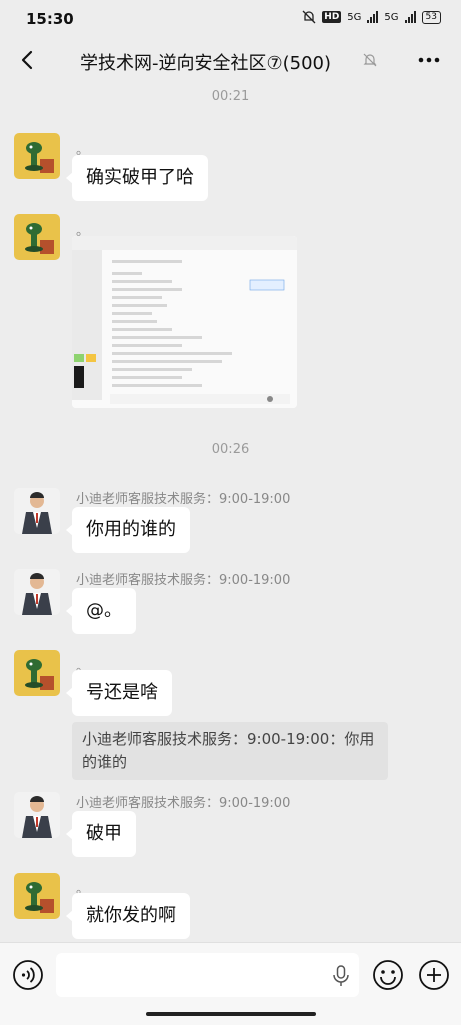 The height and width of the screenshot is (1025, 461). What do you see at coordinates (101, 834) in the screenshot?
I see `message-bubble: 破甲` at bounding box center [101, 834].